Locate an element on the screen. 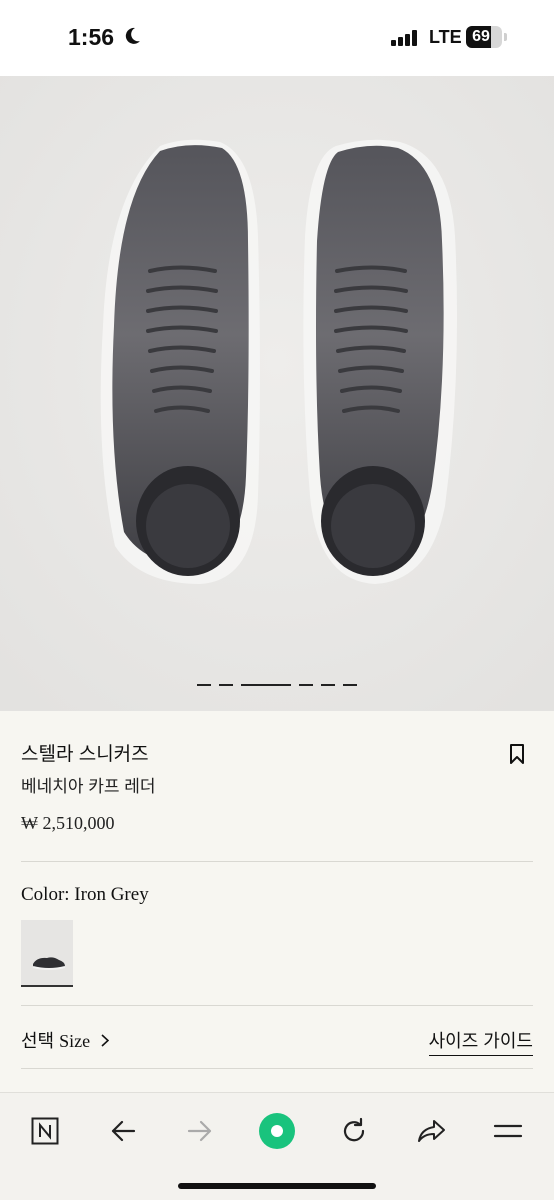 This screenshot has height=1200, width=554. battery-icon: 69 is located at coordinates (484, 37).